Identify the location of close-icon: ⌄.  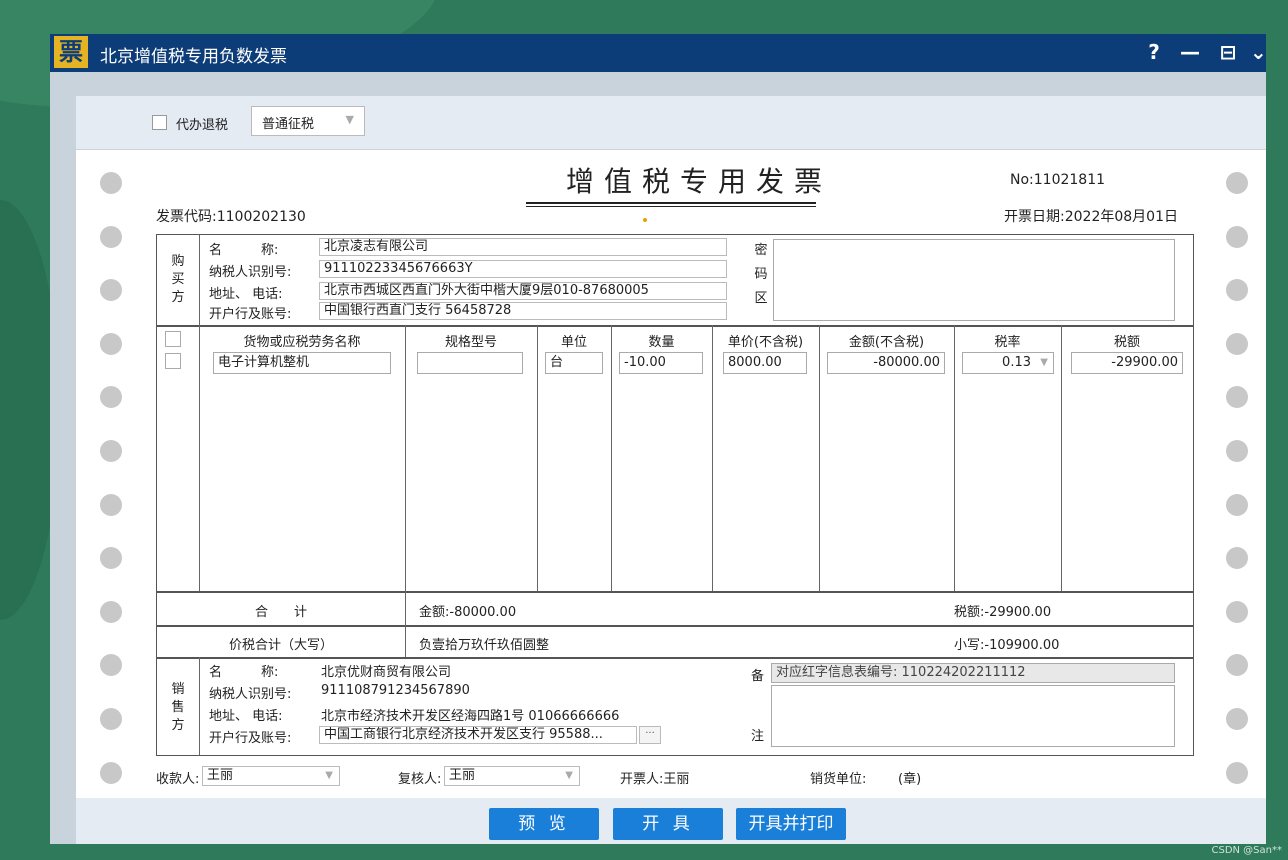
(1258, 52).